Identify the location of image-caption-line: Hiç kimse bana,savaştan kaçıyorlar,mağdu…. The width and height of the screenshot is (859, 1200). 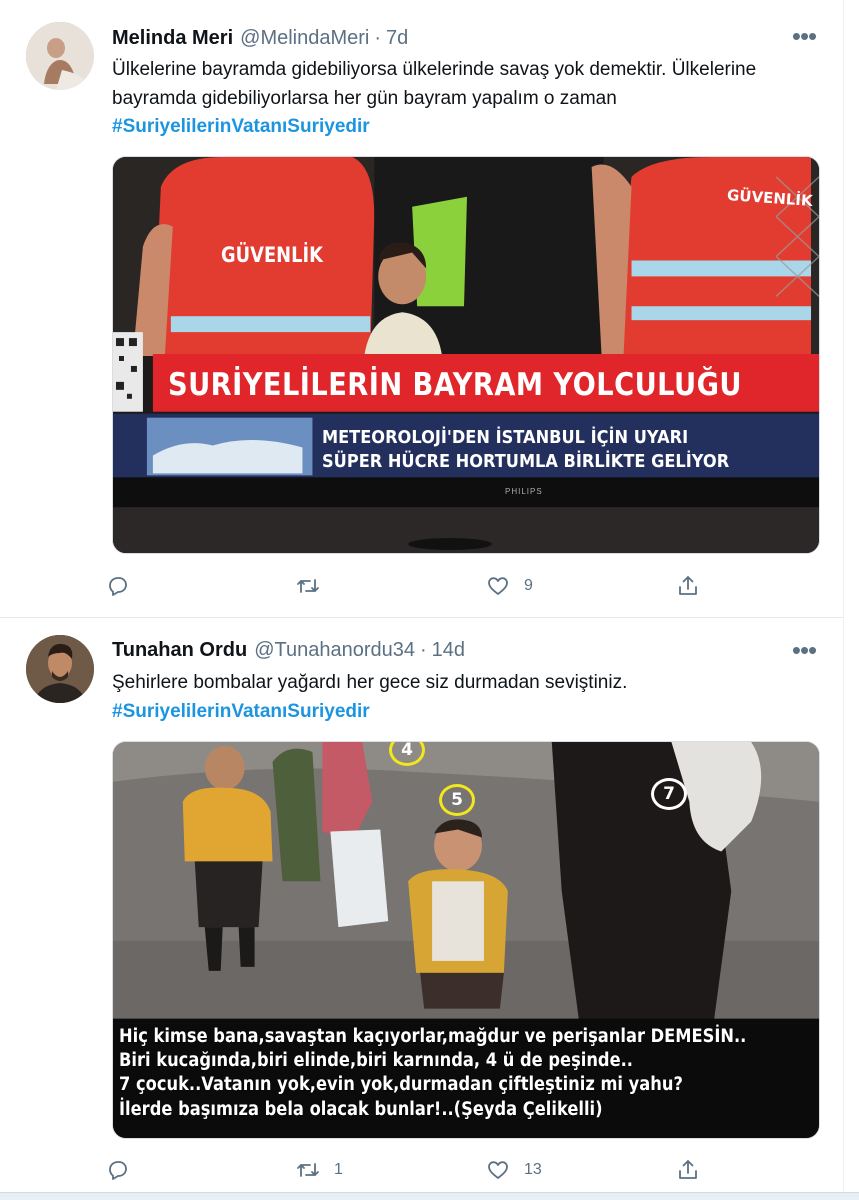
(433, 1036).